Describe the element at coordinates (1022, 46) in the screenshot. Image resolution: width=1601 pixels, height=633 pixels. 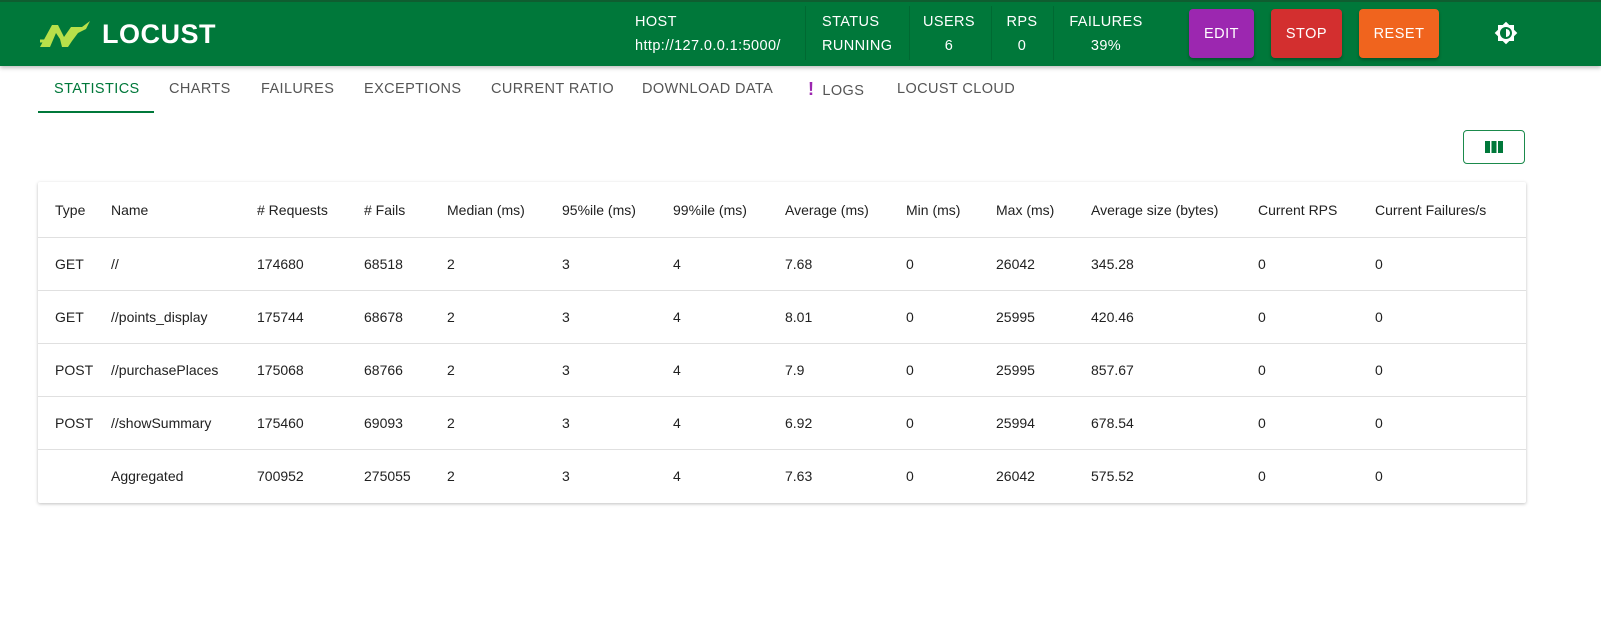
I see `rps-value: 0` at that location.